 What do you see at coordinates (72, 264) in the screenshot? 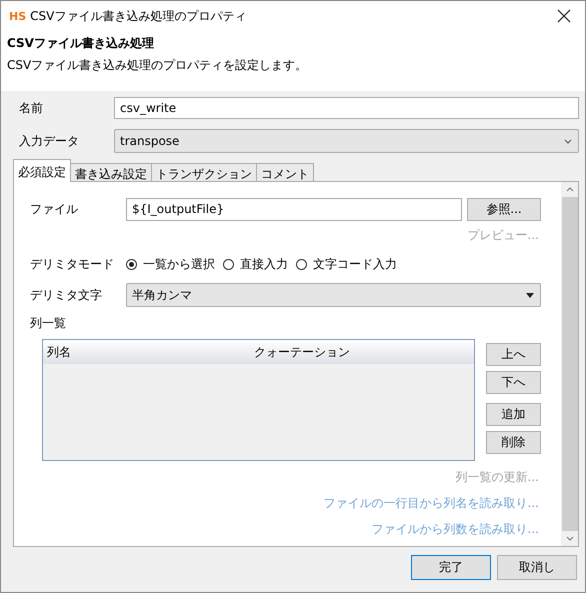
I see `field-label: デリミタモード` at bounding box center [72, 264].